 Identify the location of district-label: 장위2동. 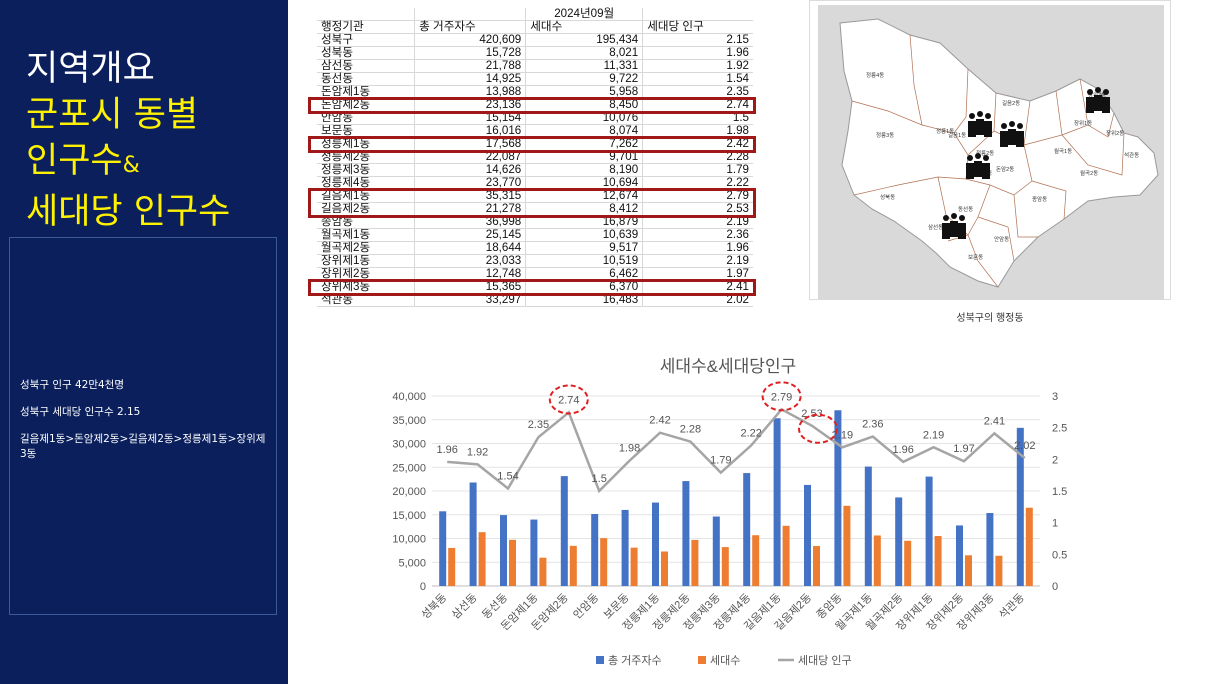
(1115, 133).